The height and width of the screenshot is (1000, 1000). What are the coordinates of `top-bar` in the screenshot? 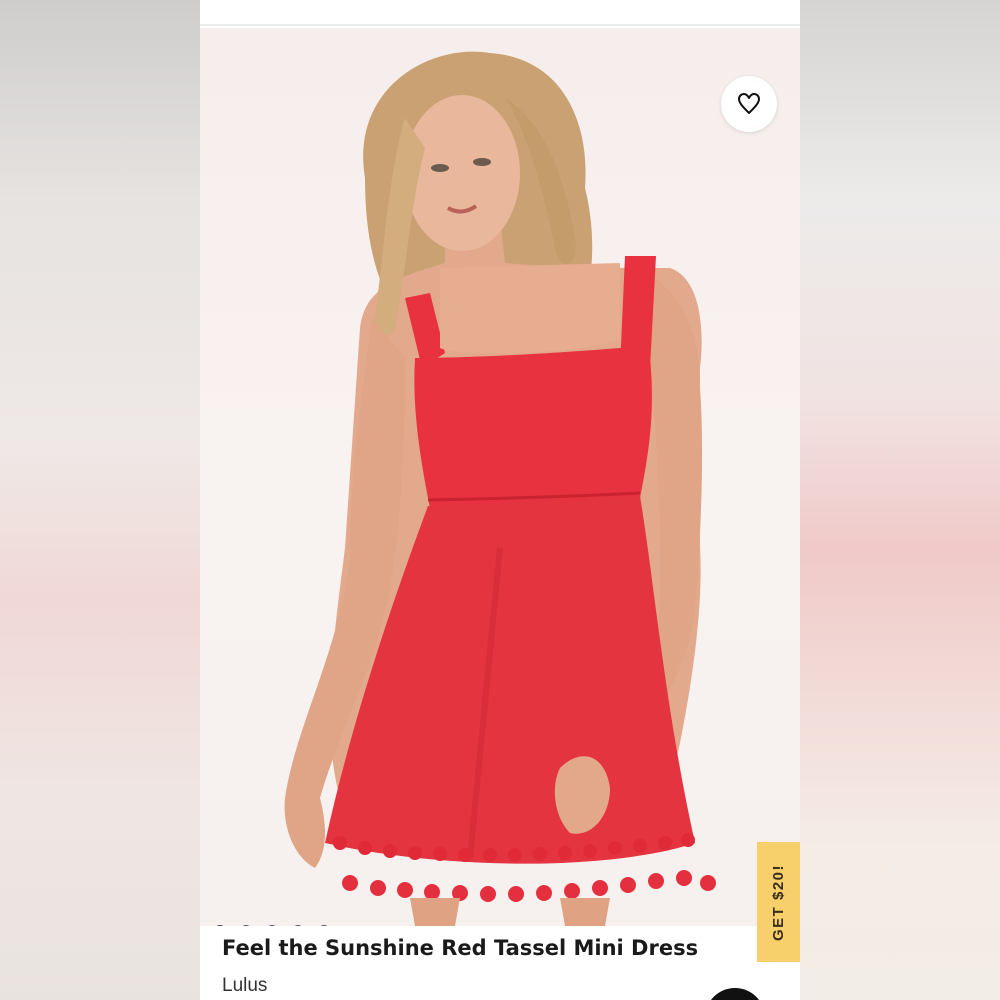 It's located at (500, 13).